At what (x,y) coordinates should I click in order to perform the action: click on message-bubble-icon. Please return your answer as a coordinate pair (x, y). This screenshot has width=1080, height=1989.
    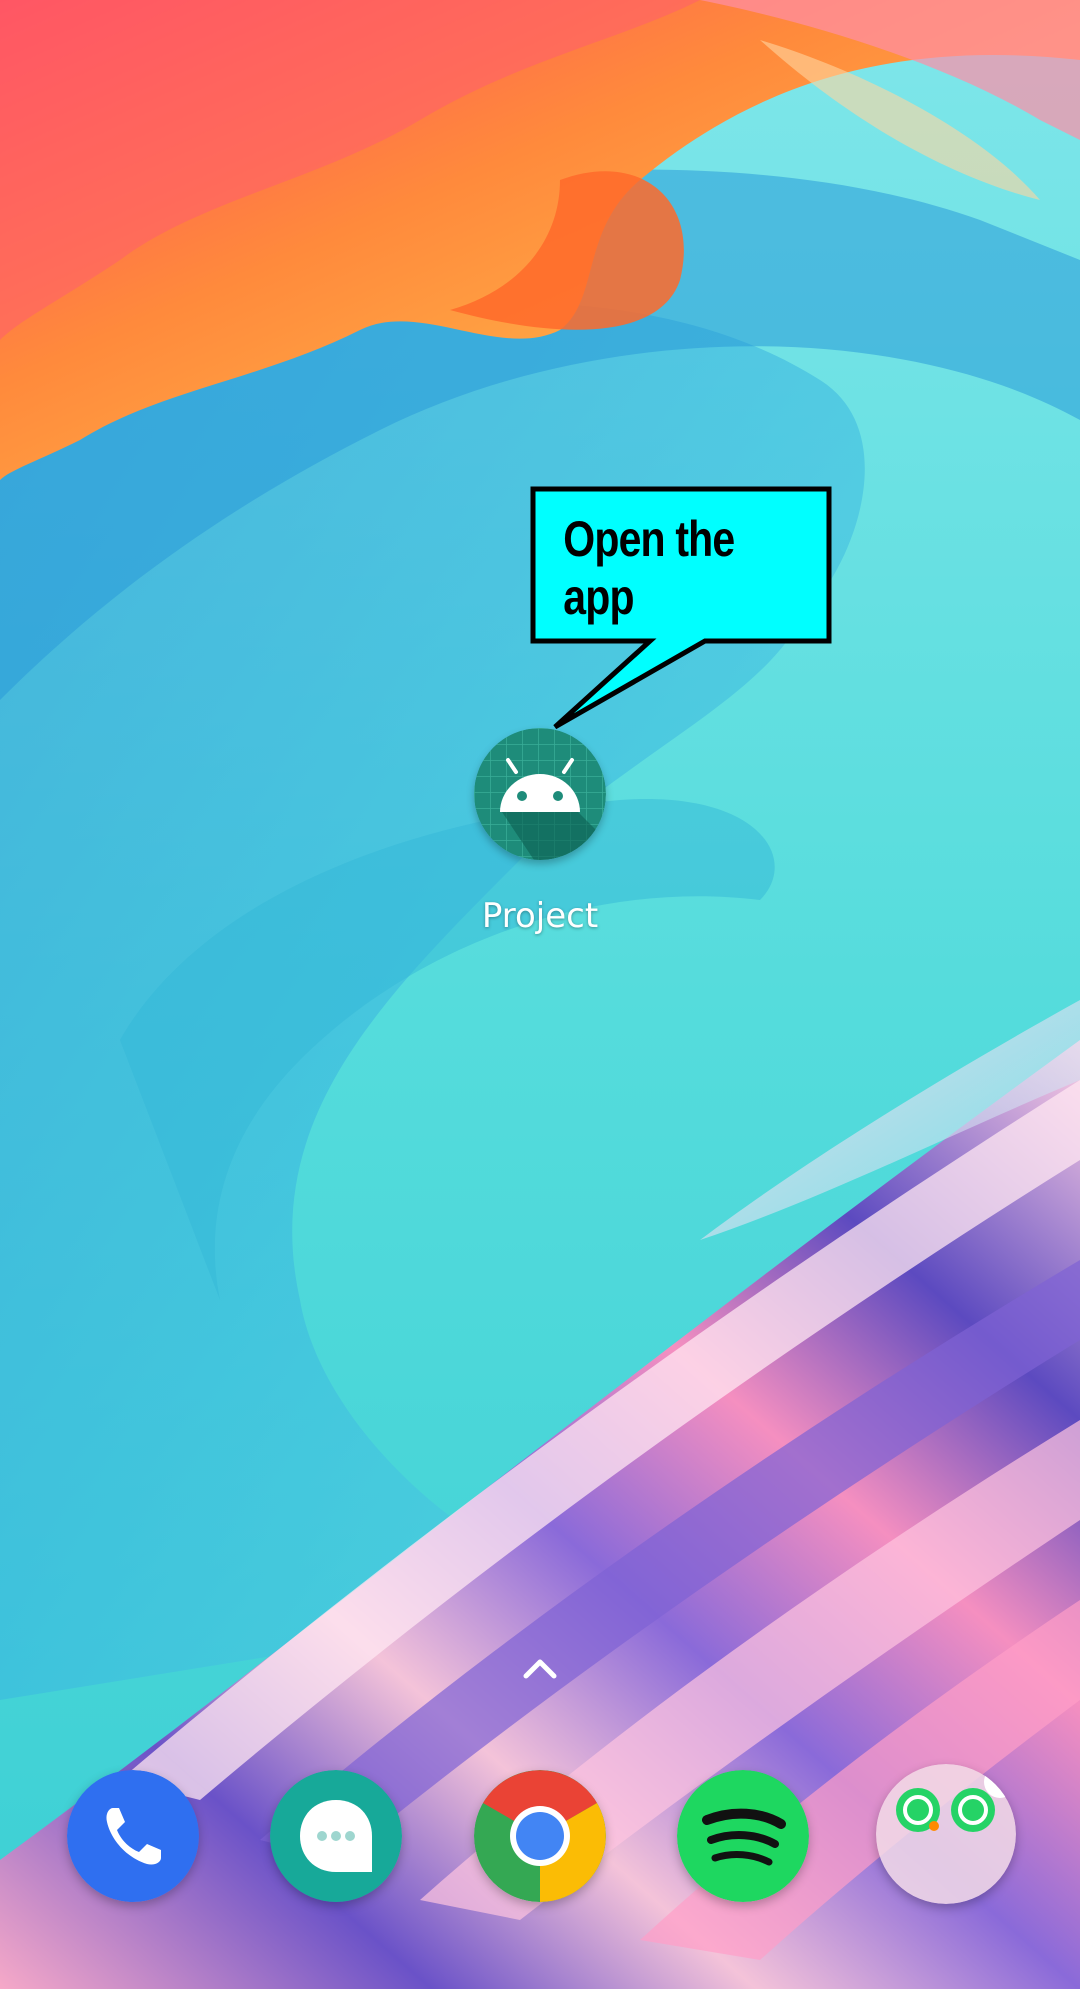
    Looking at the image, I should click on (336, 1836).